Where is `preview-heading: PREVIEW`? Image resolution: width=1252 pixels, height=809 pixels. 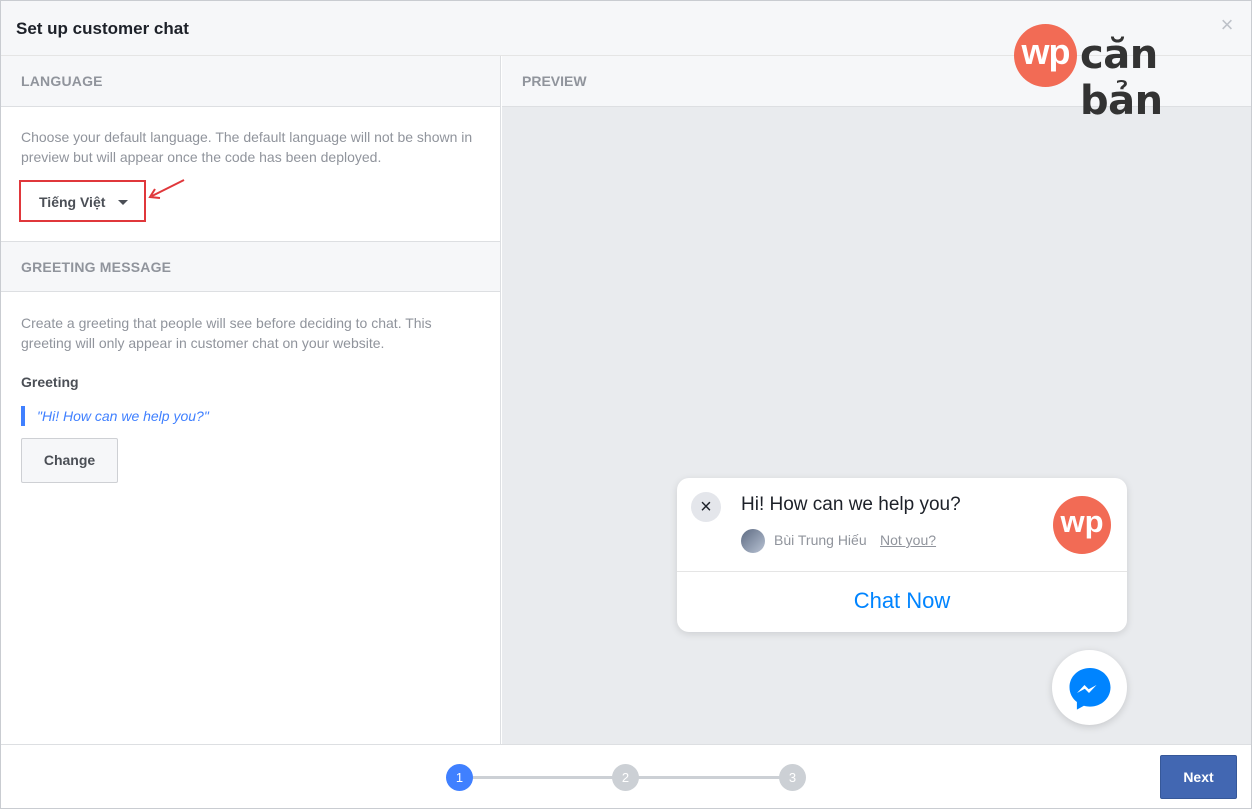
preview-heading: PREVIEW is located at coordinates (554, 81).